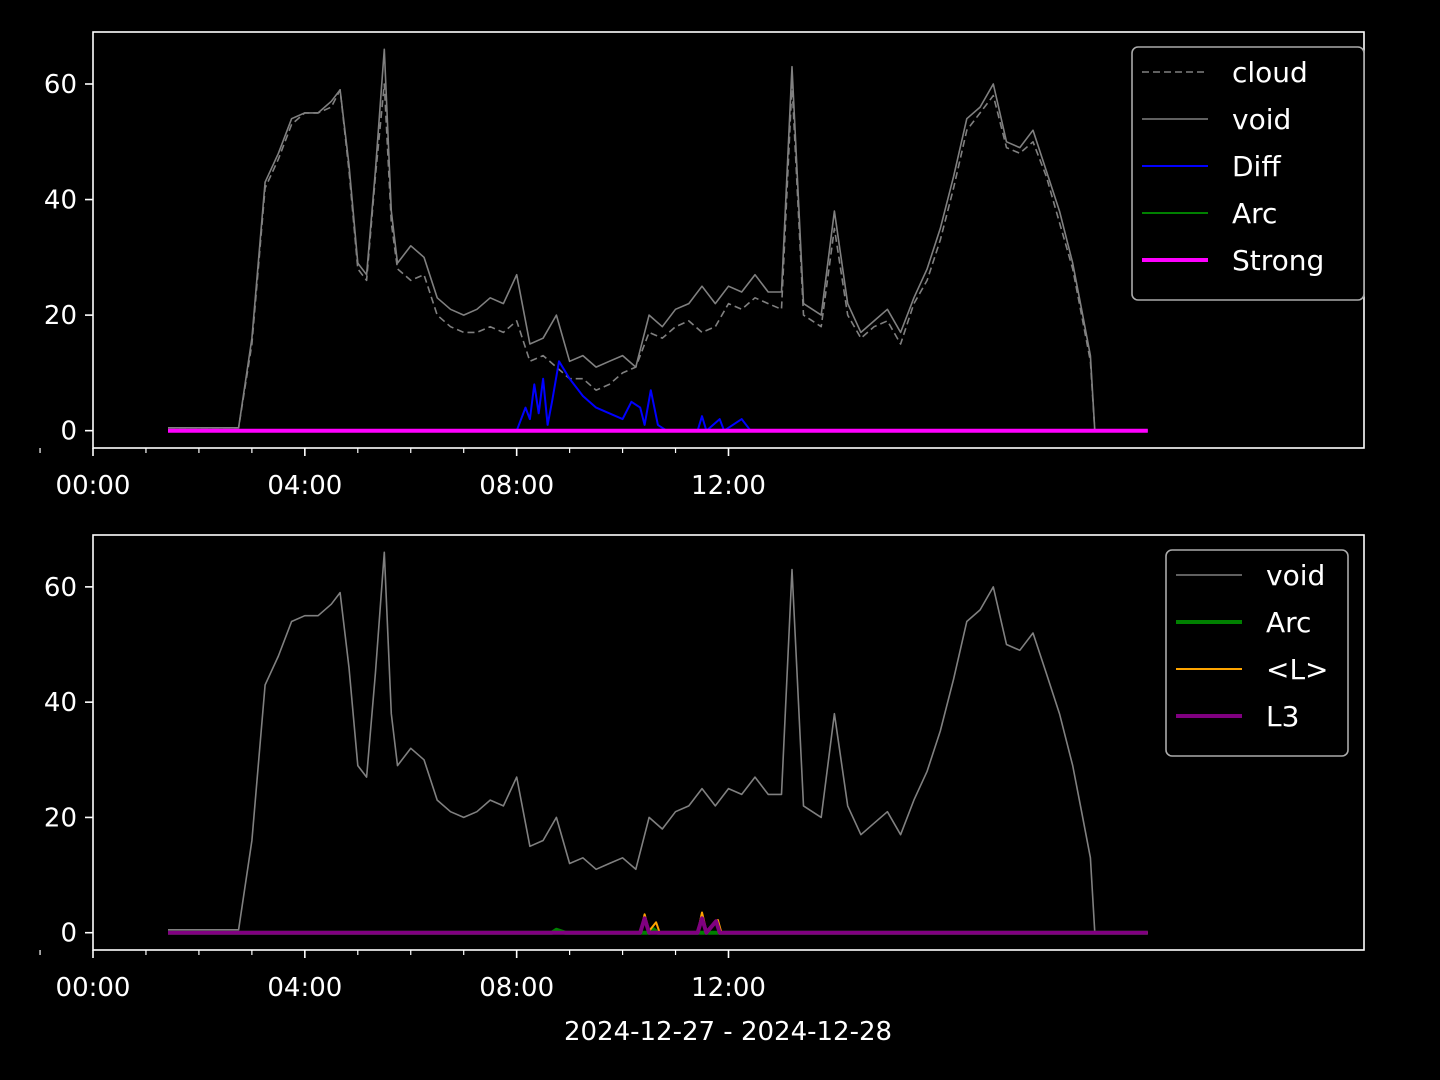 This screenshot has width=1440, height=1080. What do you see at coordinates (1257, 653) in the screenshot?
I see `legend: void Arc <L> L3` at bounding box center [1257, 653].